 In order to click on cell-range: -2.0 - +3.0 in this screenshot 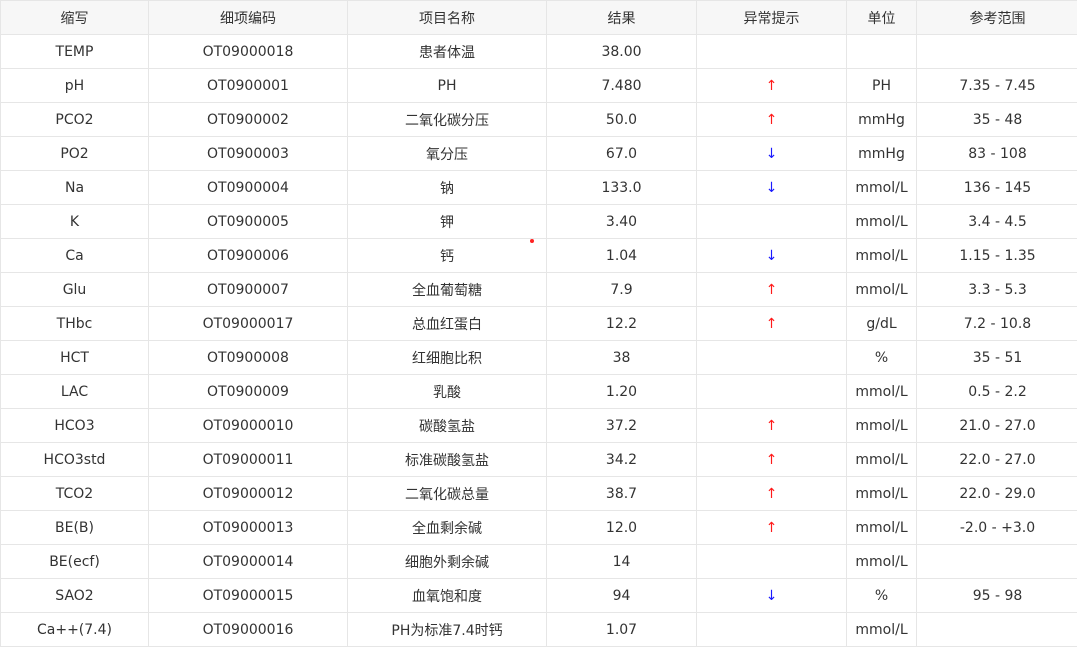, I will do `click(996, 527)`.